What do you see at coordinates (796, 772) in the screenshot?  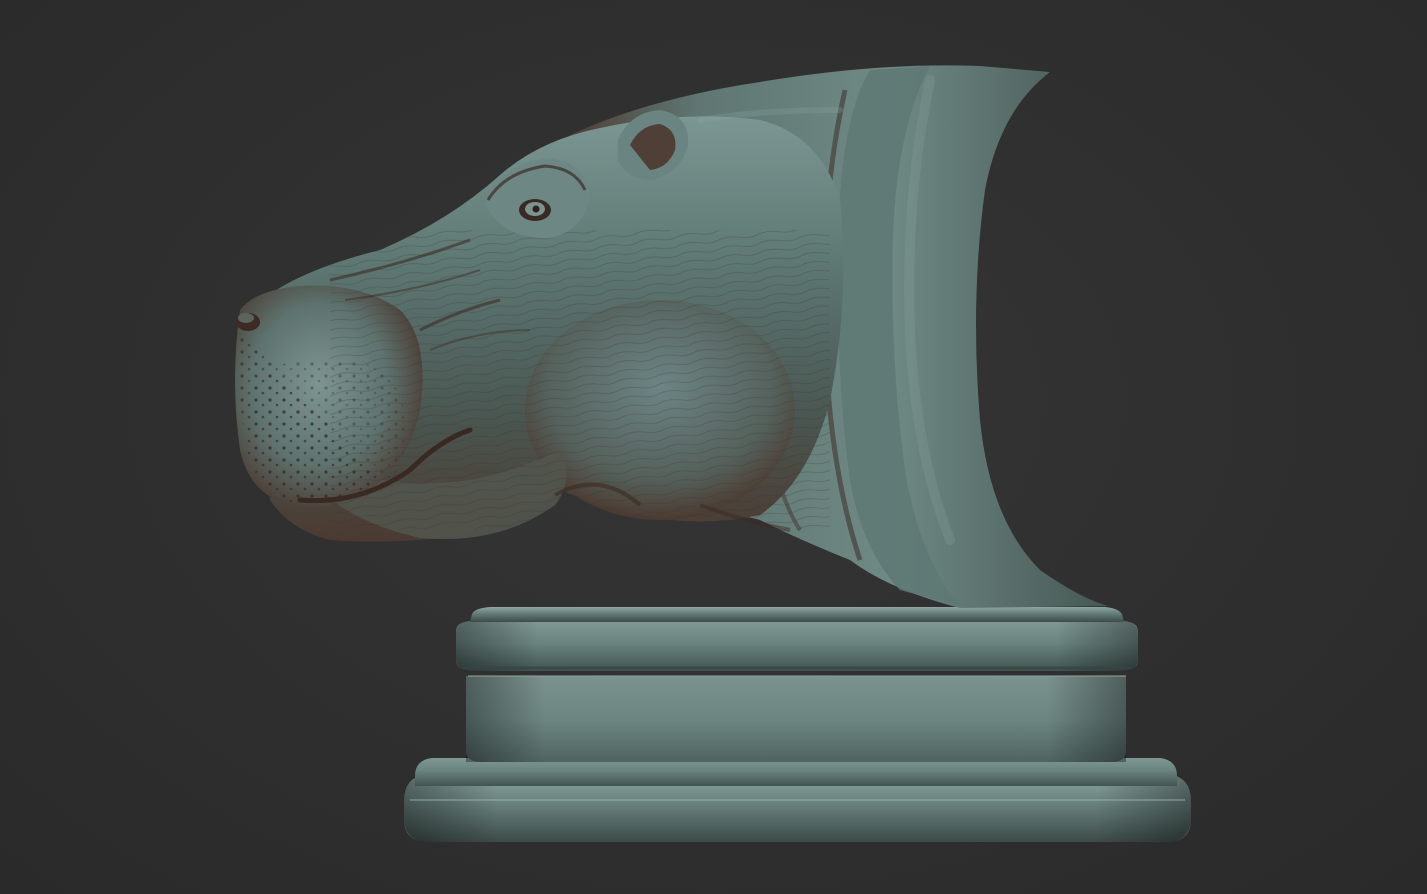 I see `pedestal-lower-step` at bounding box center [796, 772].